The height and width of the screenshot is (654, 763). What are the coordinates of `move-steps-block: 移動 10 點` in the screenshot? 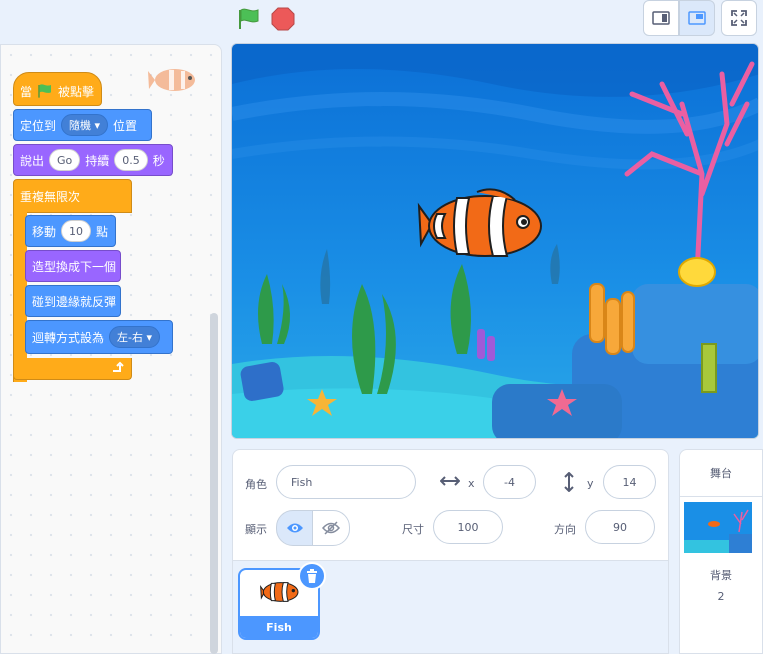 It's located at (70, 231).